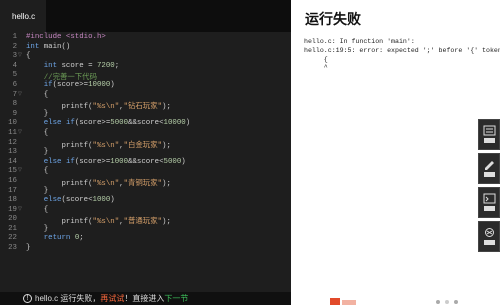 The image size is (500, 305). Describe the element at coordinates (12, 219) in the screenshot. I see `line-number: 20` at that location.